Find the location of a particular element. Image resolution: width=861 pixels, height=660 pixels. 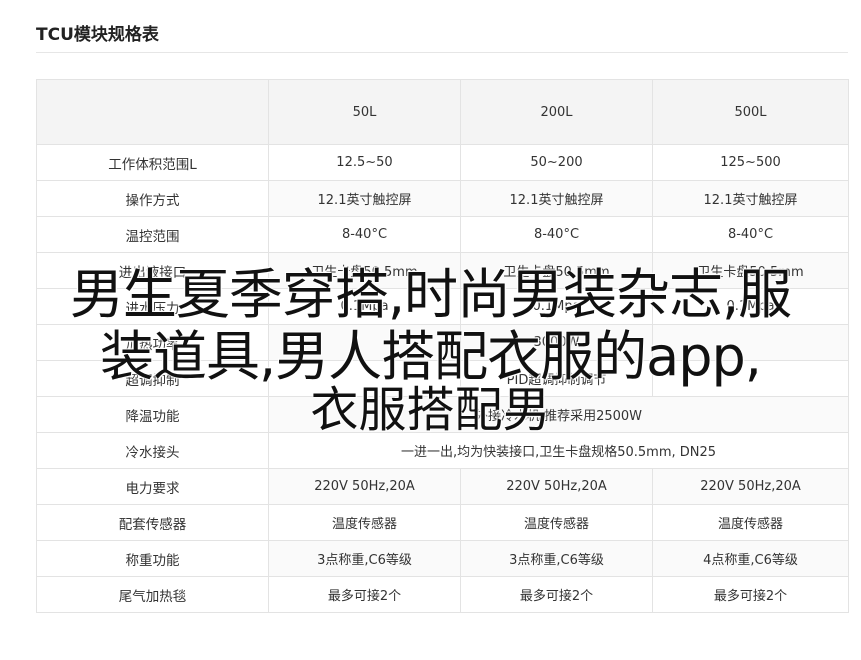

table-cell: 外接冷水机,推荐采用2500W is located at coordinates (558, 414).